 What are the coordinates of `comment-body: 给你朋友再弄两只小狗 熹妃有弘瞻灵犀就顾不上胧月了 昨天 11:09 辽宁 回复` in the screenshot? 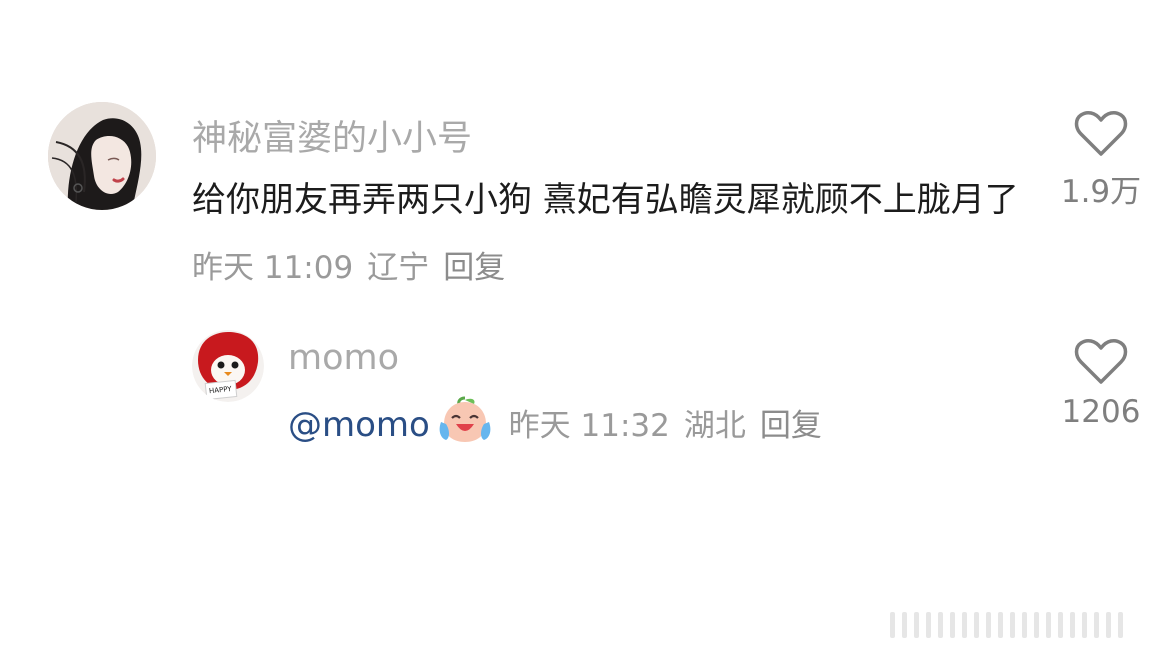 It's located at (607, 234).